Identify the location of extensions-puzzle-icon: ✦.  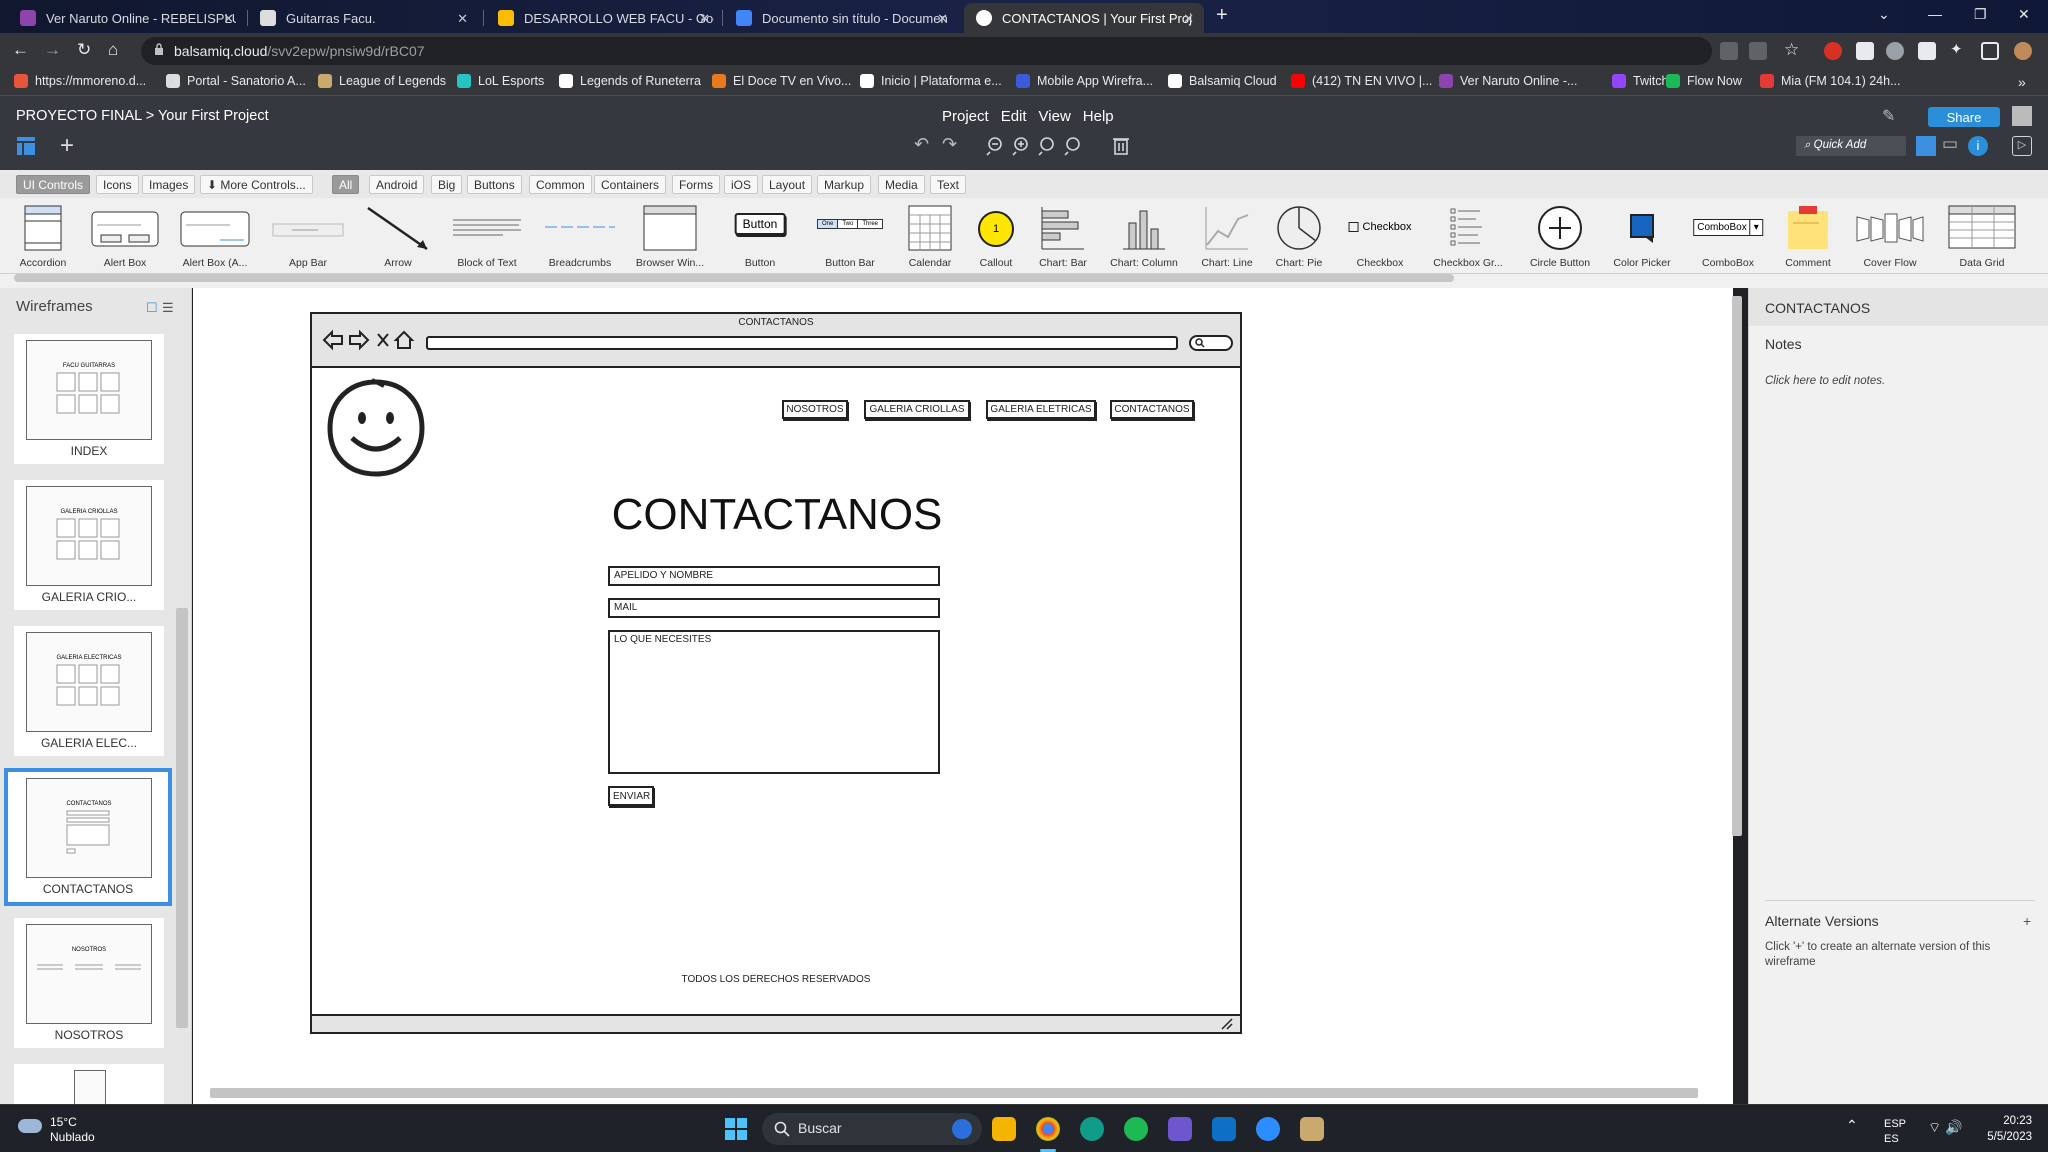
(1956, 49).